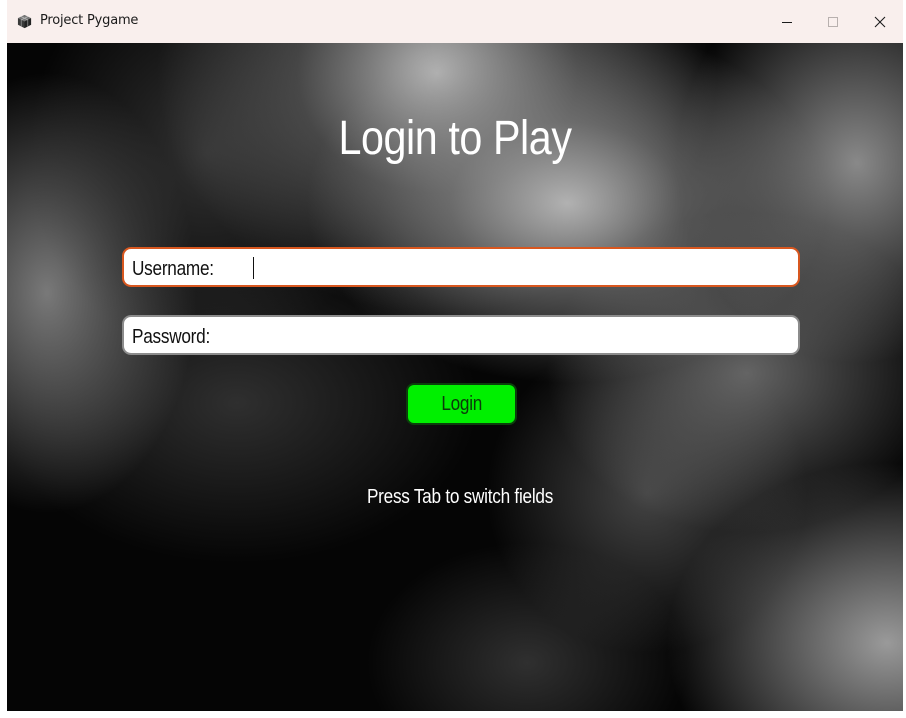 This screenshot has height=718, width=906. I want to click on maximize-button, so click(833, 21).